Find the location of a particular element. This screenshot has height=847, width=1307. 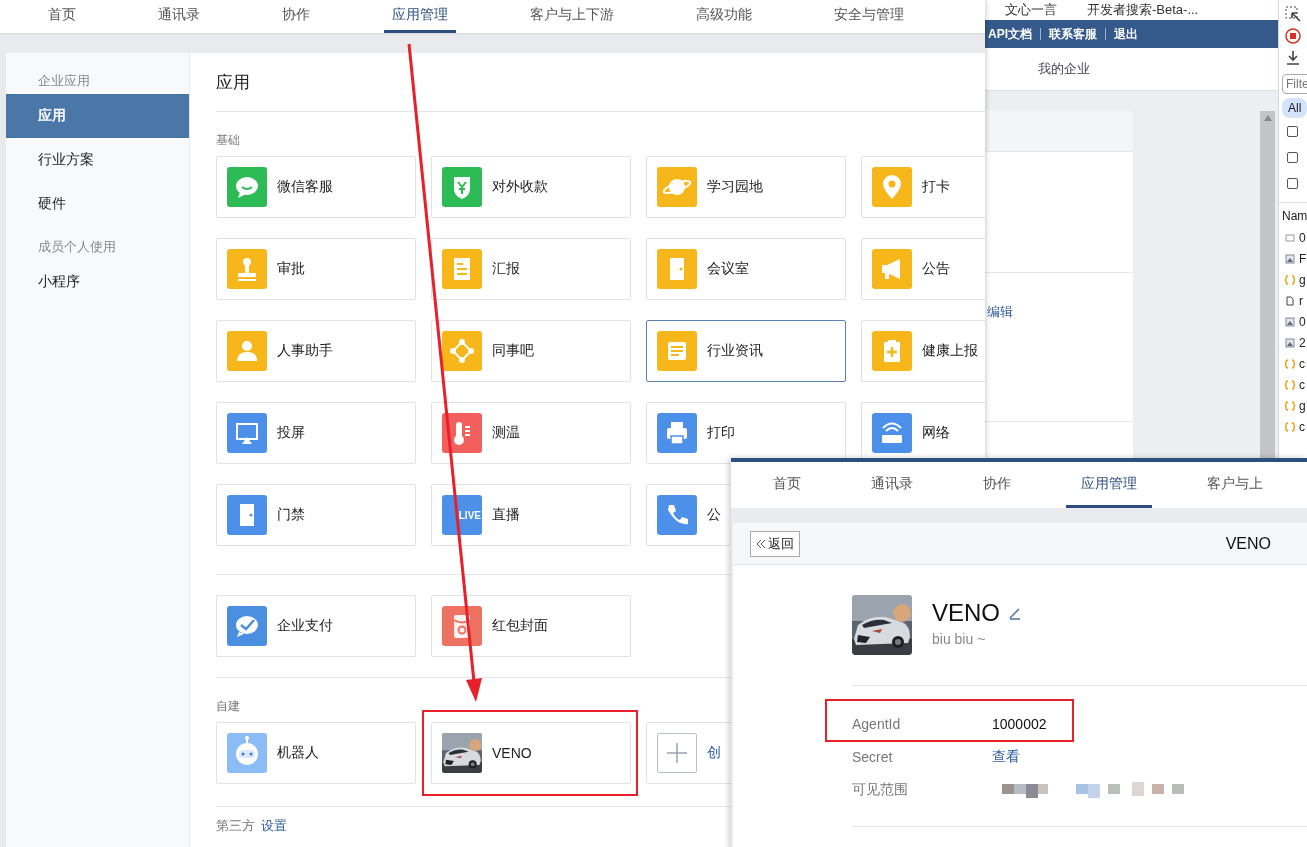

app-tile: 企业支付 is located at coordinates (316, 626).